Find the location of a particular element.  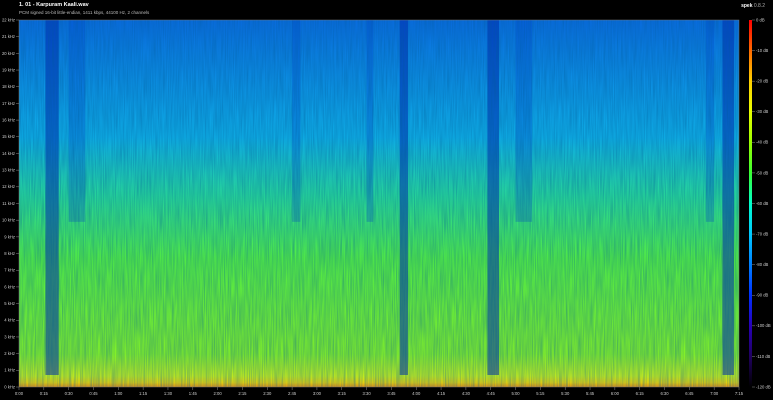

x-tick-label: 0:45 is located at coordinates (93, 393).